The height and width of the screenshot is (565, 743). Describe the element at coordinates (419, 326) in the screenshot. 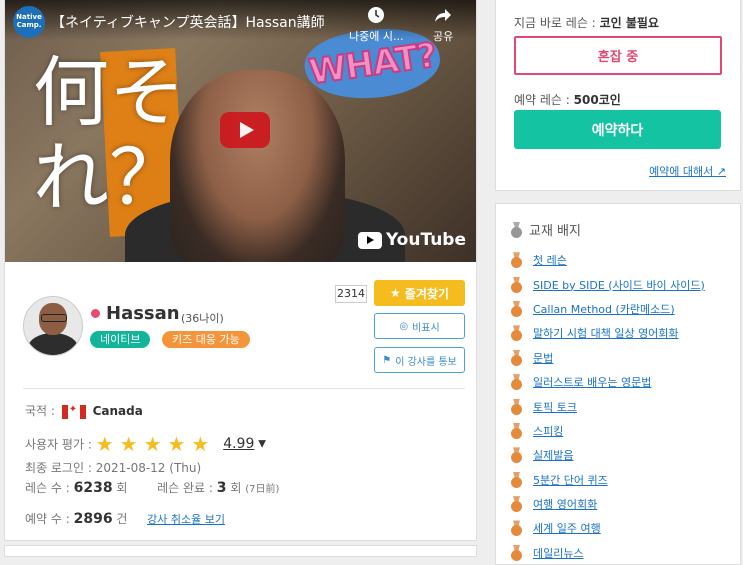

I see `hide-button: ◎ 비표시` at that location.